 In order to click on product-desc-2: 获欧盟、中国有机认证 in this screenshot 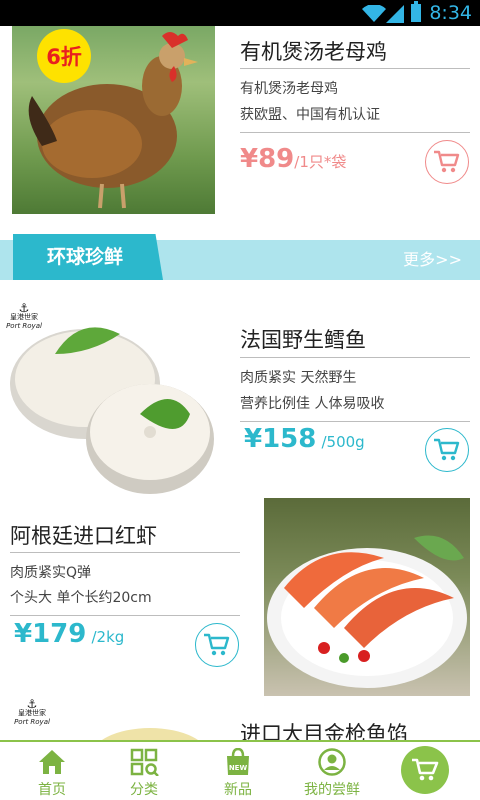, I will do `click(310, 115)`.